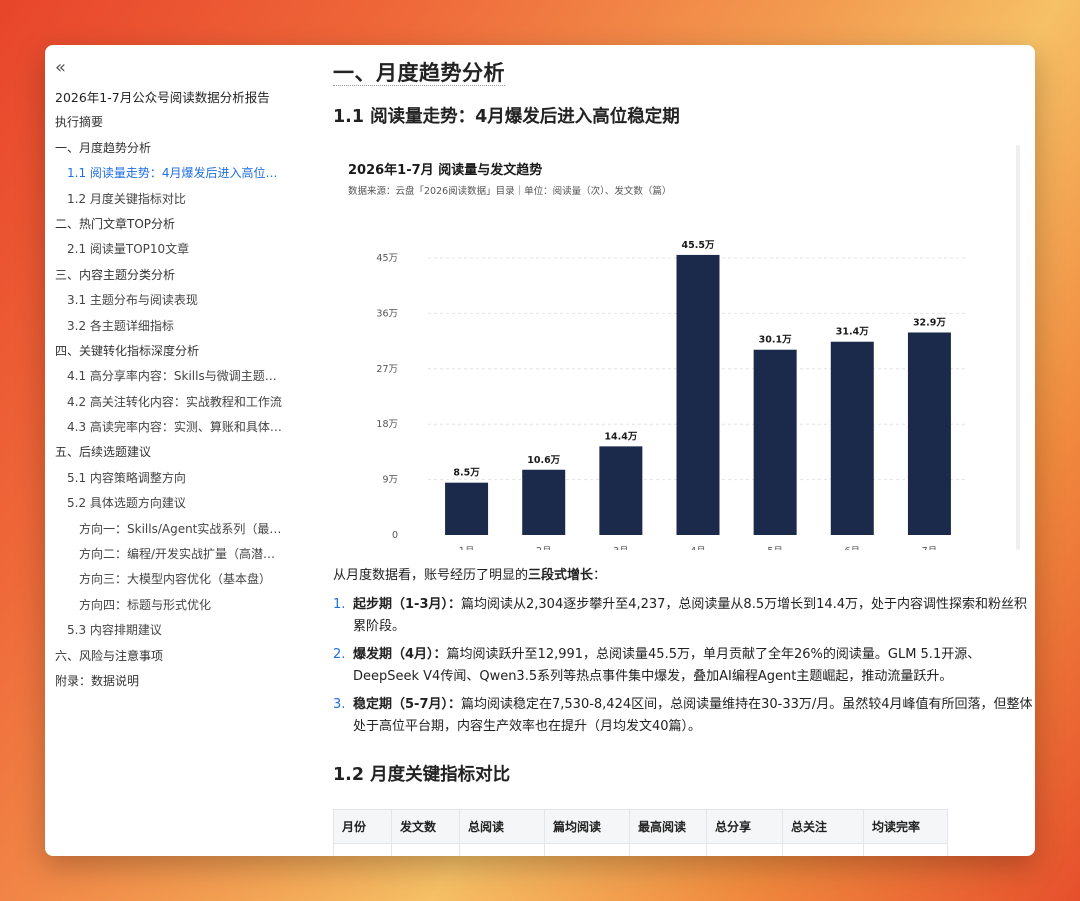 This screenshot has height=901, width=1080. I want to click on toc-item: 3.1 主题分布与阅读表现, so click(171, 300).